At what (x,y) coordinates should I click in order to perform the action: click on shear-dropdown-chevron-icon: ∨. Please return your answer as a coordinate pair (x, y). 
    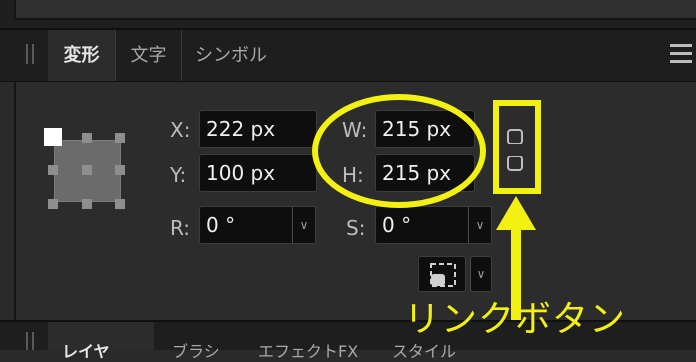
    Looking at the image, I should click on (480, 225).